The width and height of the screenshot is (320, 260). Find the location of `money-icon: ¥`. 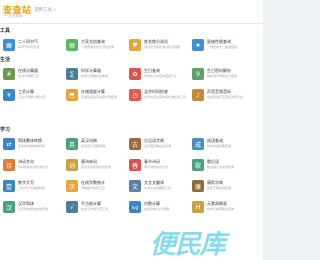

money-icon: ¥ is located at coordinates (9, 95).